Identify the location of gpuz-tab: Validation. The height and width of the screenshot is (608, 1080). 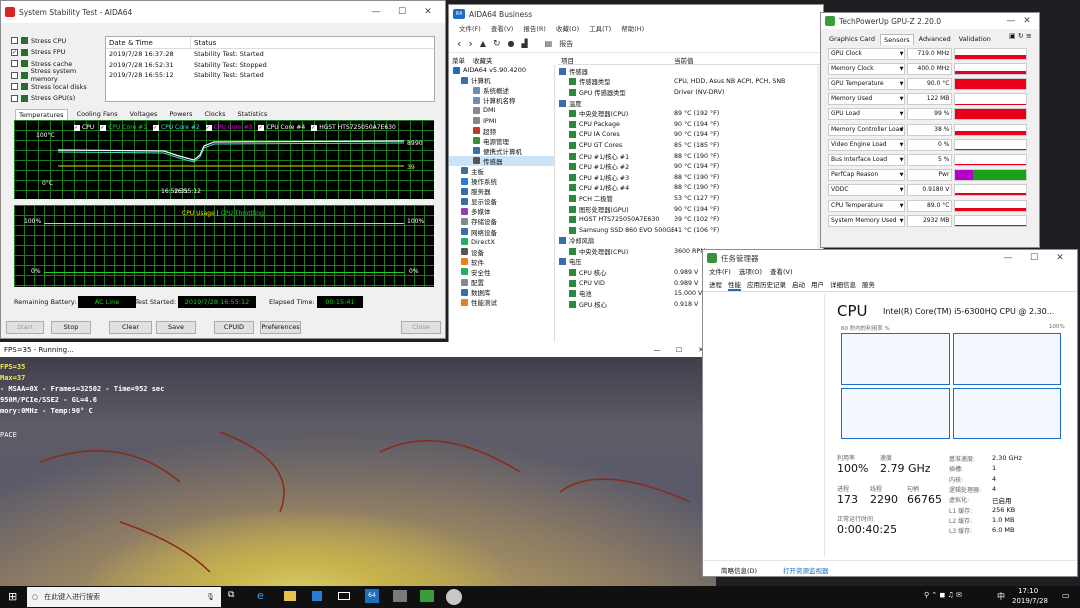
(975, 39).